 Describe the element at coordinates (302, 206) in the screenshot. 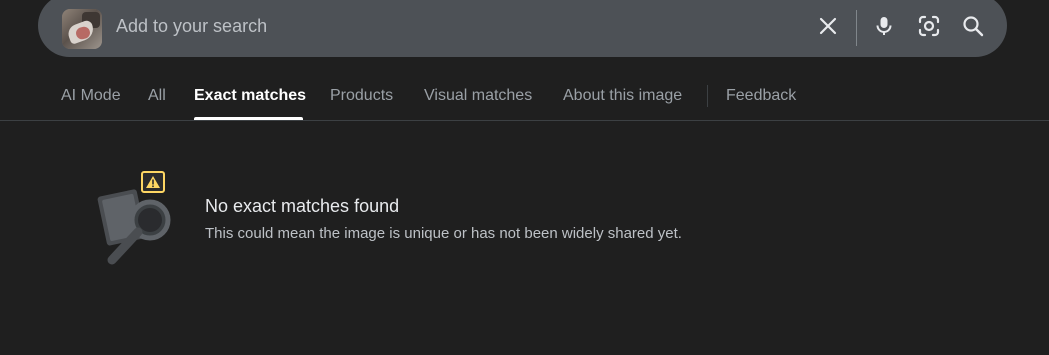

I see `no-results-title: No exact matches found` at that location.